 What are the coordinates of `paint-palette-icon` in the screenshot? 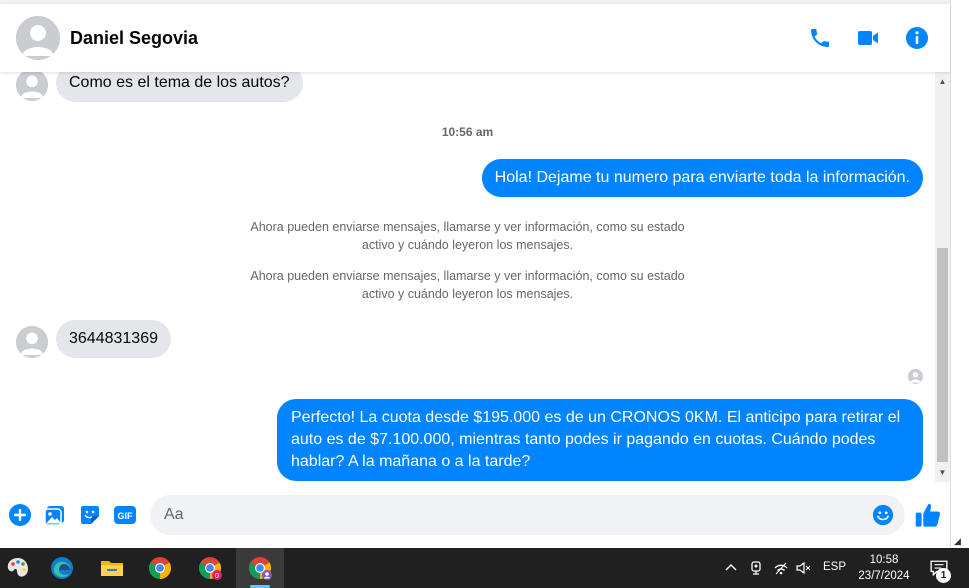 It's located at (17, 567).